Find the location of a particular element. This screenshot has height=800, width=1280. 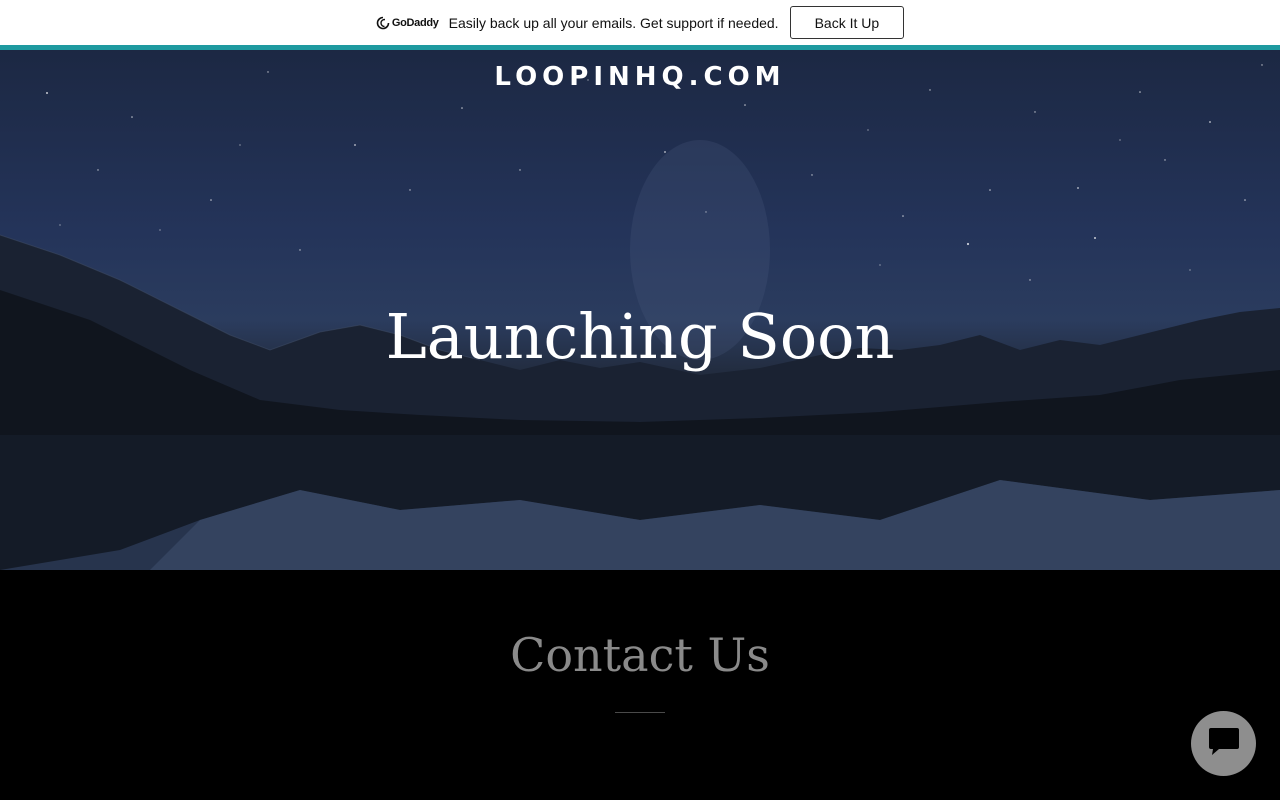

godaddy-wordmark: GoDaddy is located at coordinates (415, 22).